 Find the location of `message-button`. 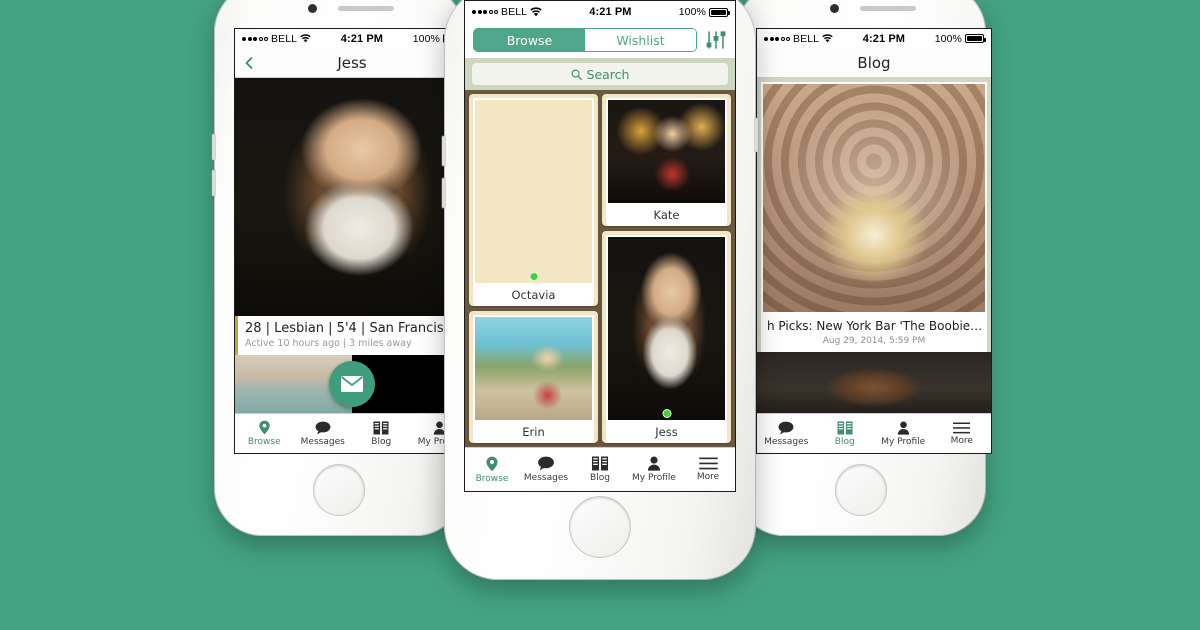

message-button is located at coordinates (352, 384).